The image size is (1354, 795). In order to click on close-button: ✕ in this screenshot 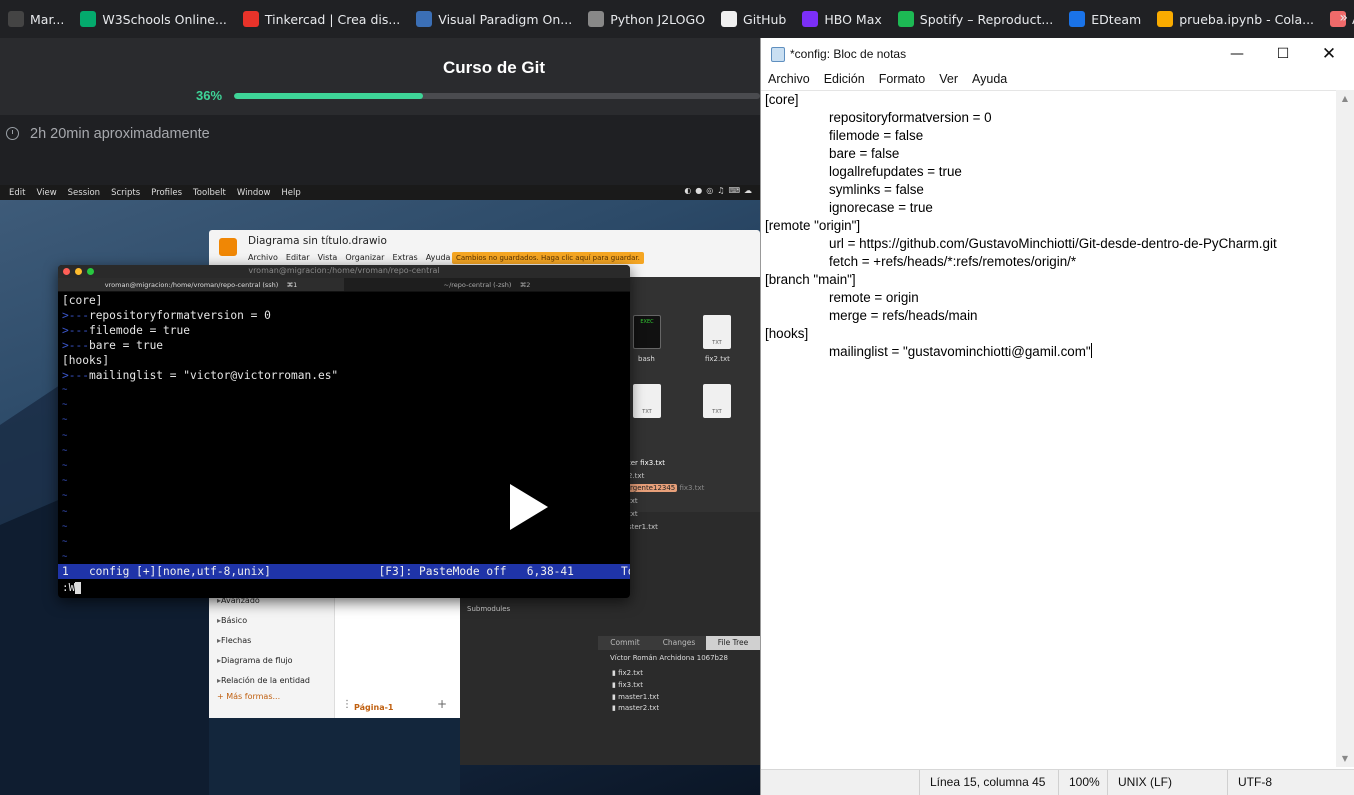, I will do `click(1329, 54)`.